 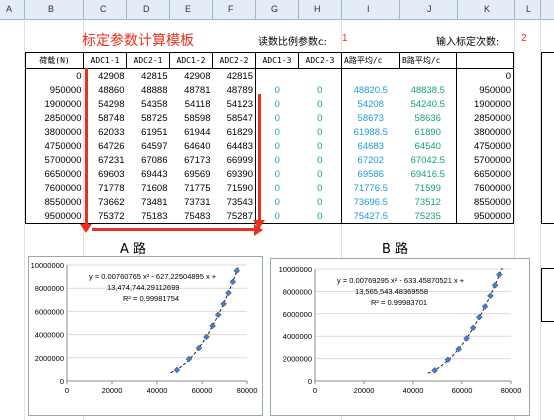 I want to click on cell-b-average: 54240.5, so click(x=428, y=104).